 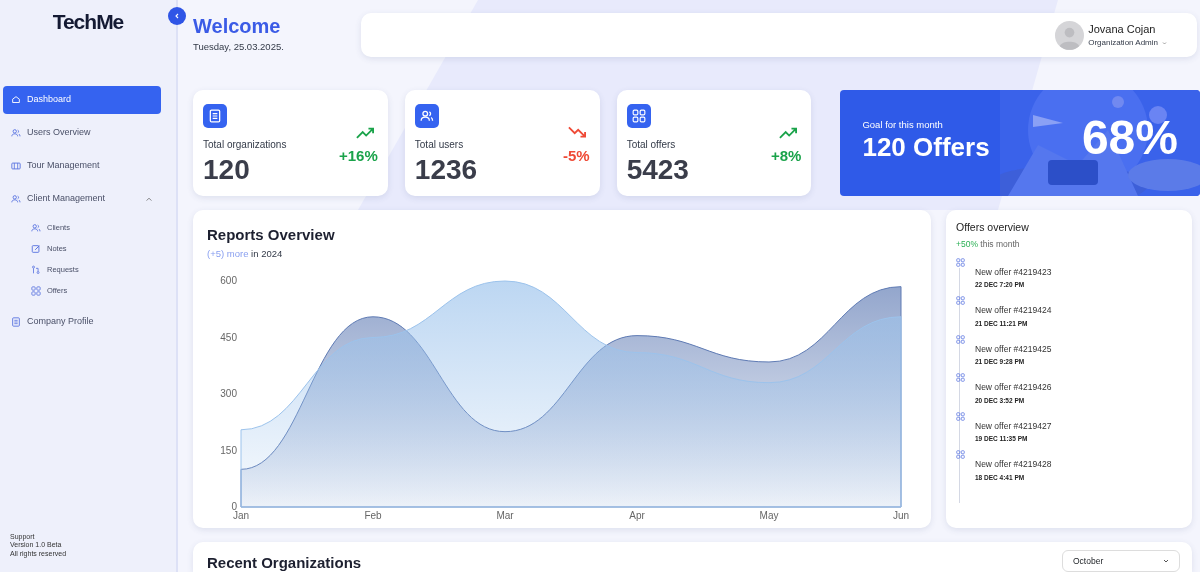 I want to click on y-tick-label: 450, so click(x=228, y=337).